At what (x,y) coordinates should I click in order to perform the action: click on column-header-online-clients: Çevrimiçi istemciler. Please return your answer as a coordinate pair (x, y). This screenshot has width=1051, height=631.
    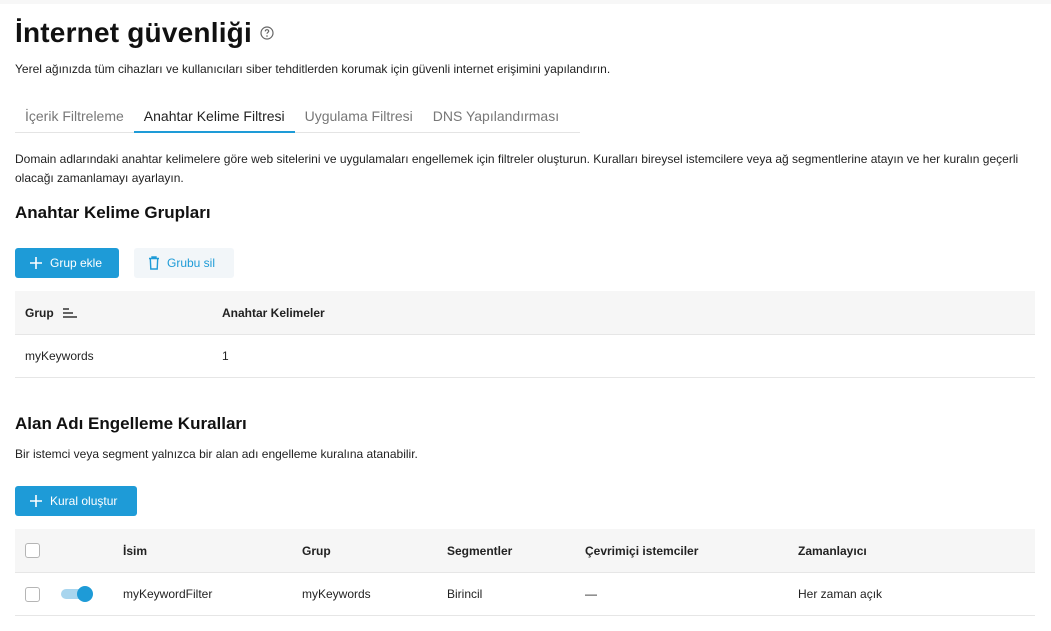
    Looking at the image, I should click on (642, 550).